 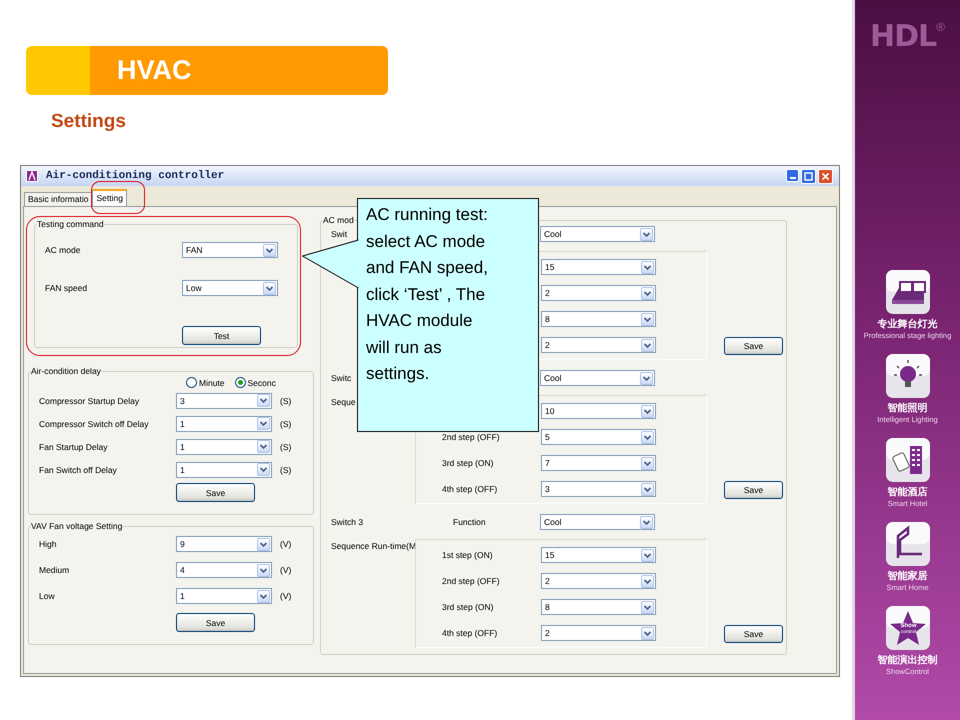 What do you see at coordinates (224, 570) in the screenshot?
I see `dropdown: 4` at bounding box center [224, 570].